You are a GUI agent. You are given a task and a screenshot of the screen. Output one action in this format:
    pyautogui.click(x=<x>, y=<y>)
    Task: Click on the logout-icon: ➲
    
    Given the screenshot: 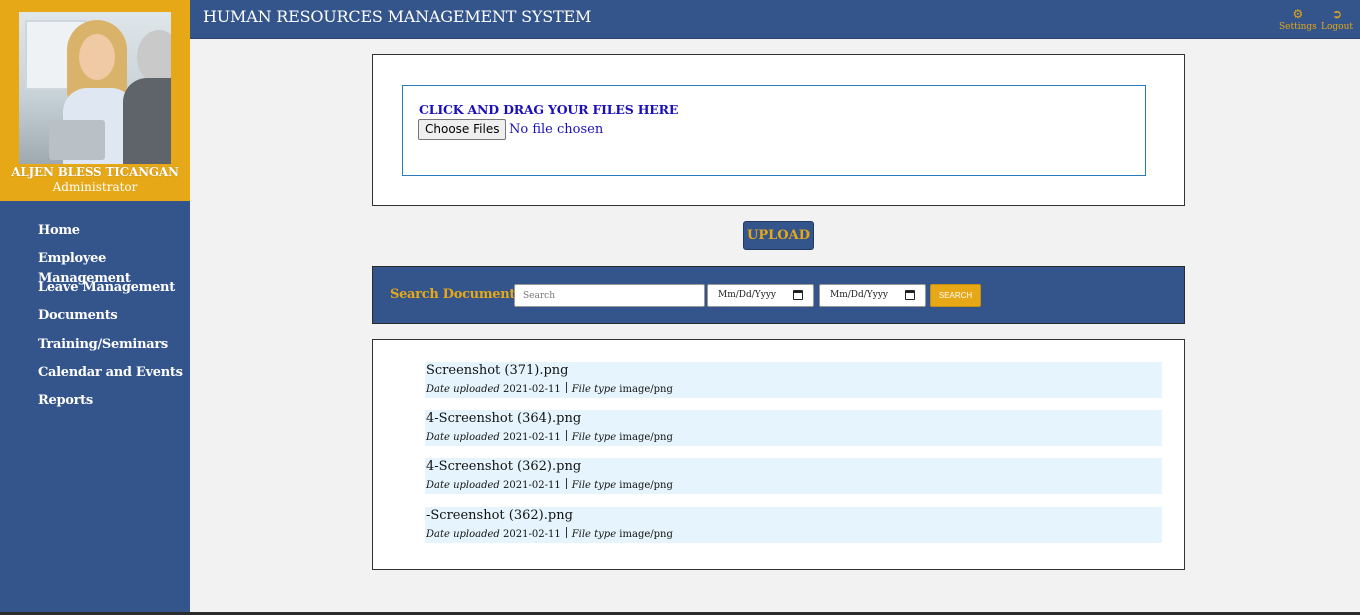 What is the action you would take?
    pyautogui.click(x=1337, y=14)
    